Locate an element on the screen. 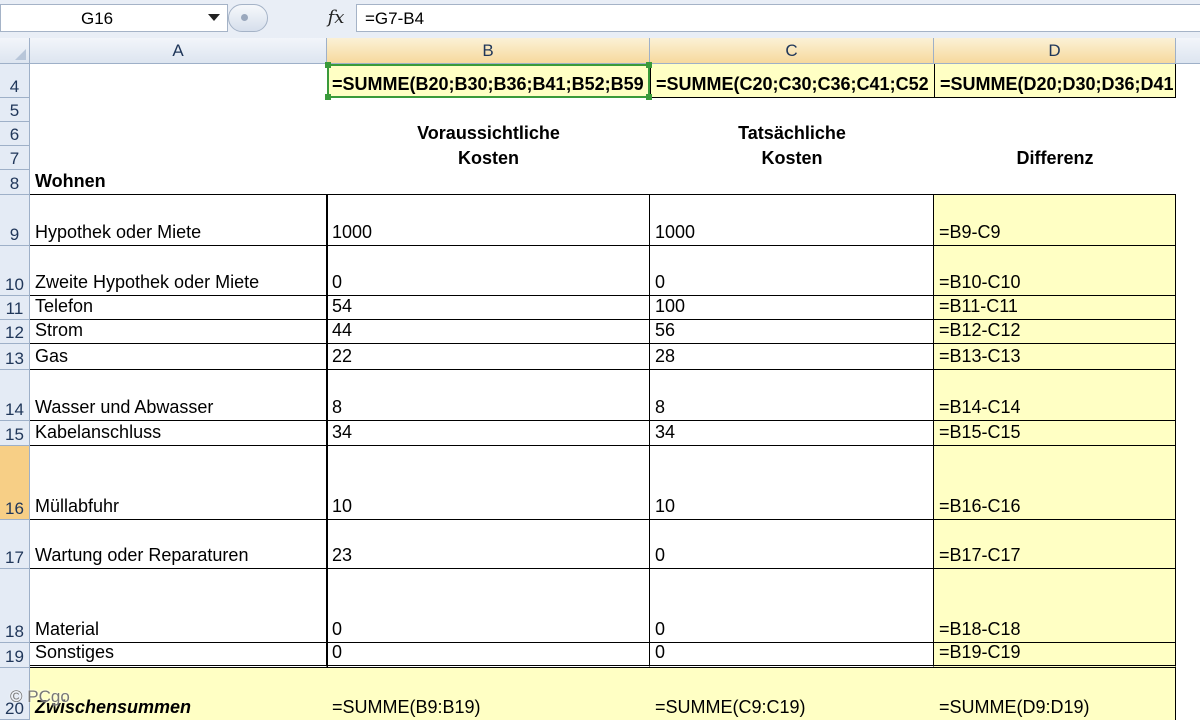  row-header: 15 is located at coordinates (15, 433).